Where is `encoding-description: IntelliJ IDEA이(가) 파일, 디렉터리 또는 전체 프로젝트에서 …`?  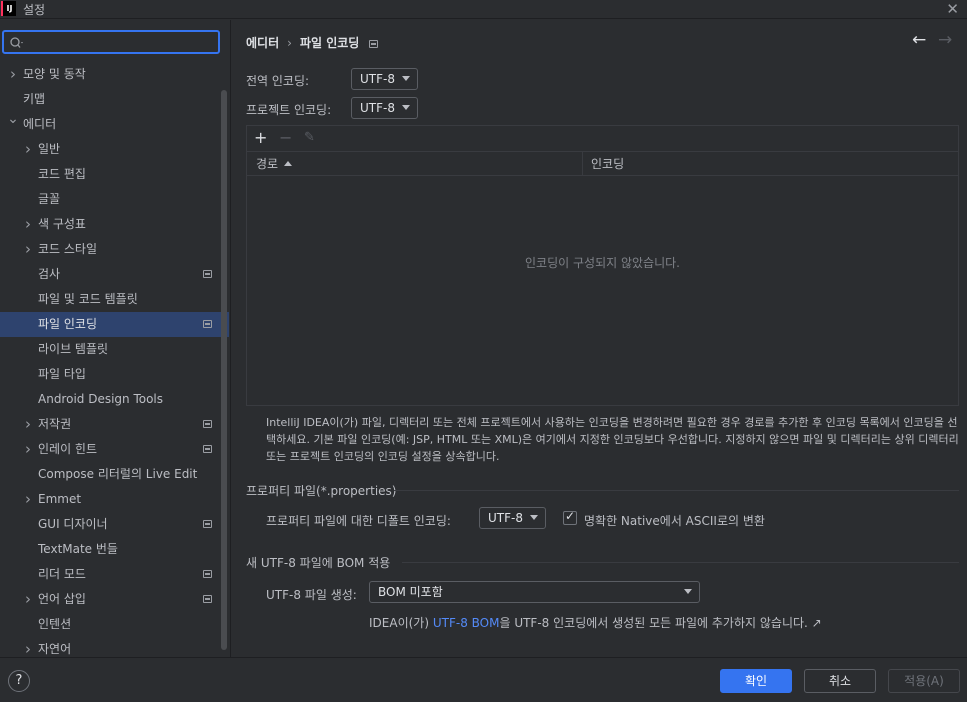
encoding-description: IntelliJ IDEA이(가) 파일, 디렉터리 또는 전체 프로젝트에서 … is located at coordinates (612, 439).